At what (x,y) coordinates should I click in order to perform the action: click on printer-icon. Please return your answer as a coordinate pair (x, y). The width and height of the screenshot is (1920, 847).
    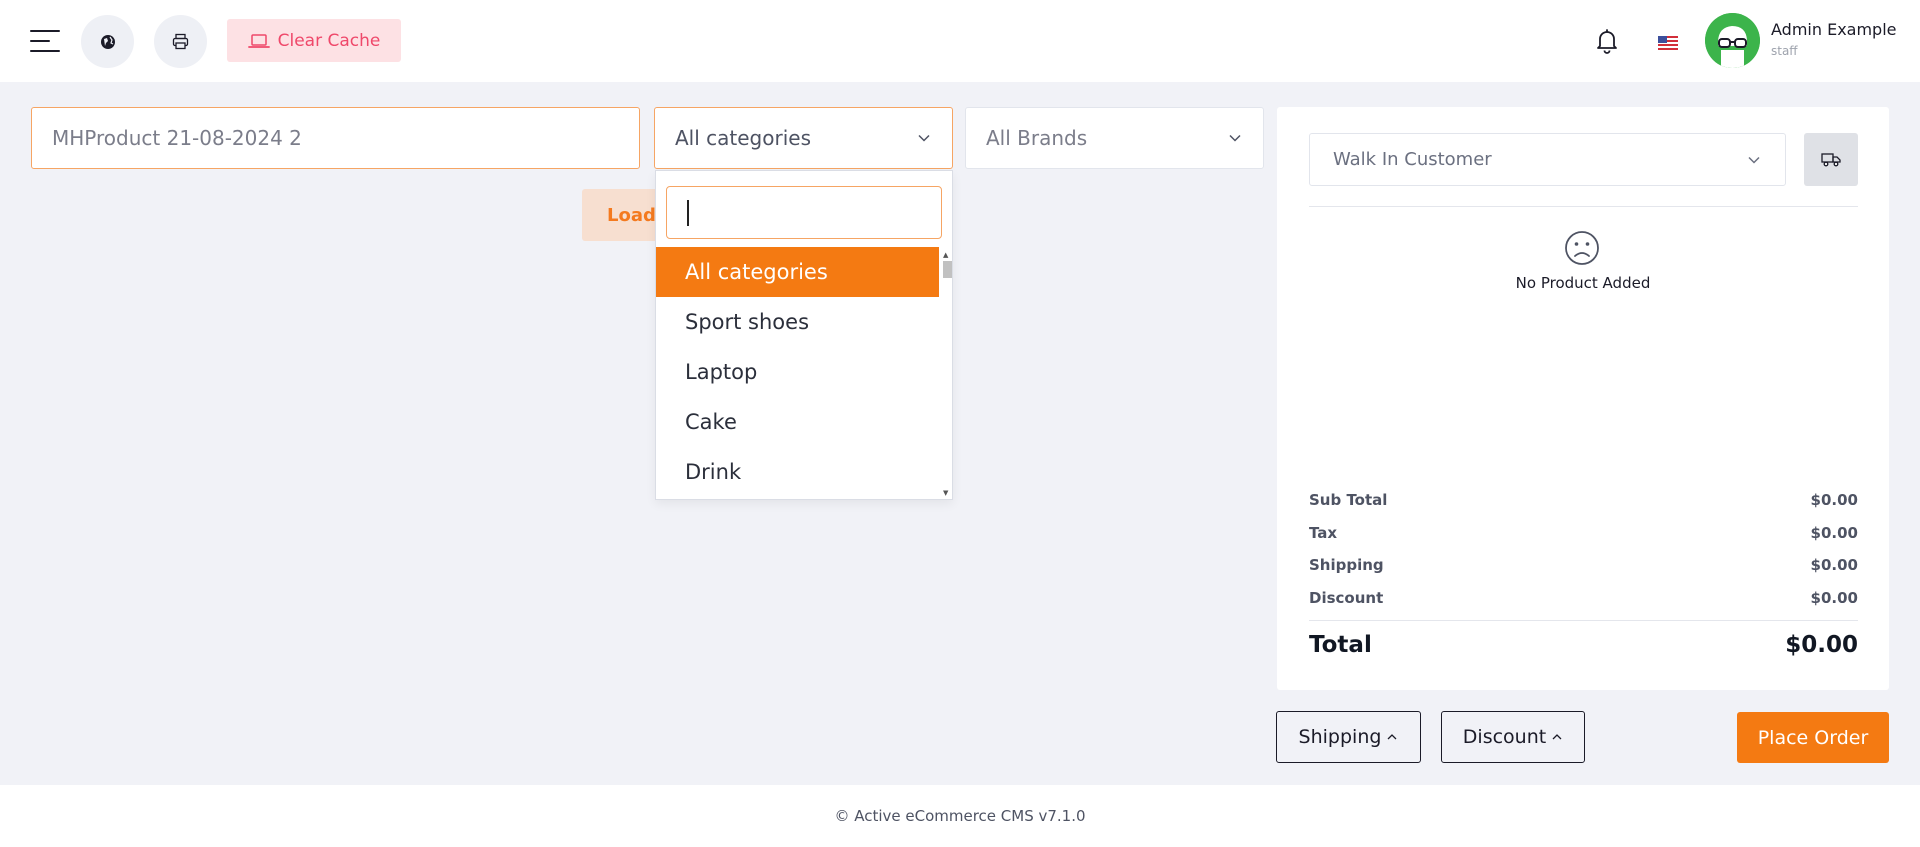
    Looking at the image, I should click on (180, 41).